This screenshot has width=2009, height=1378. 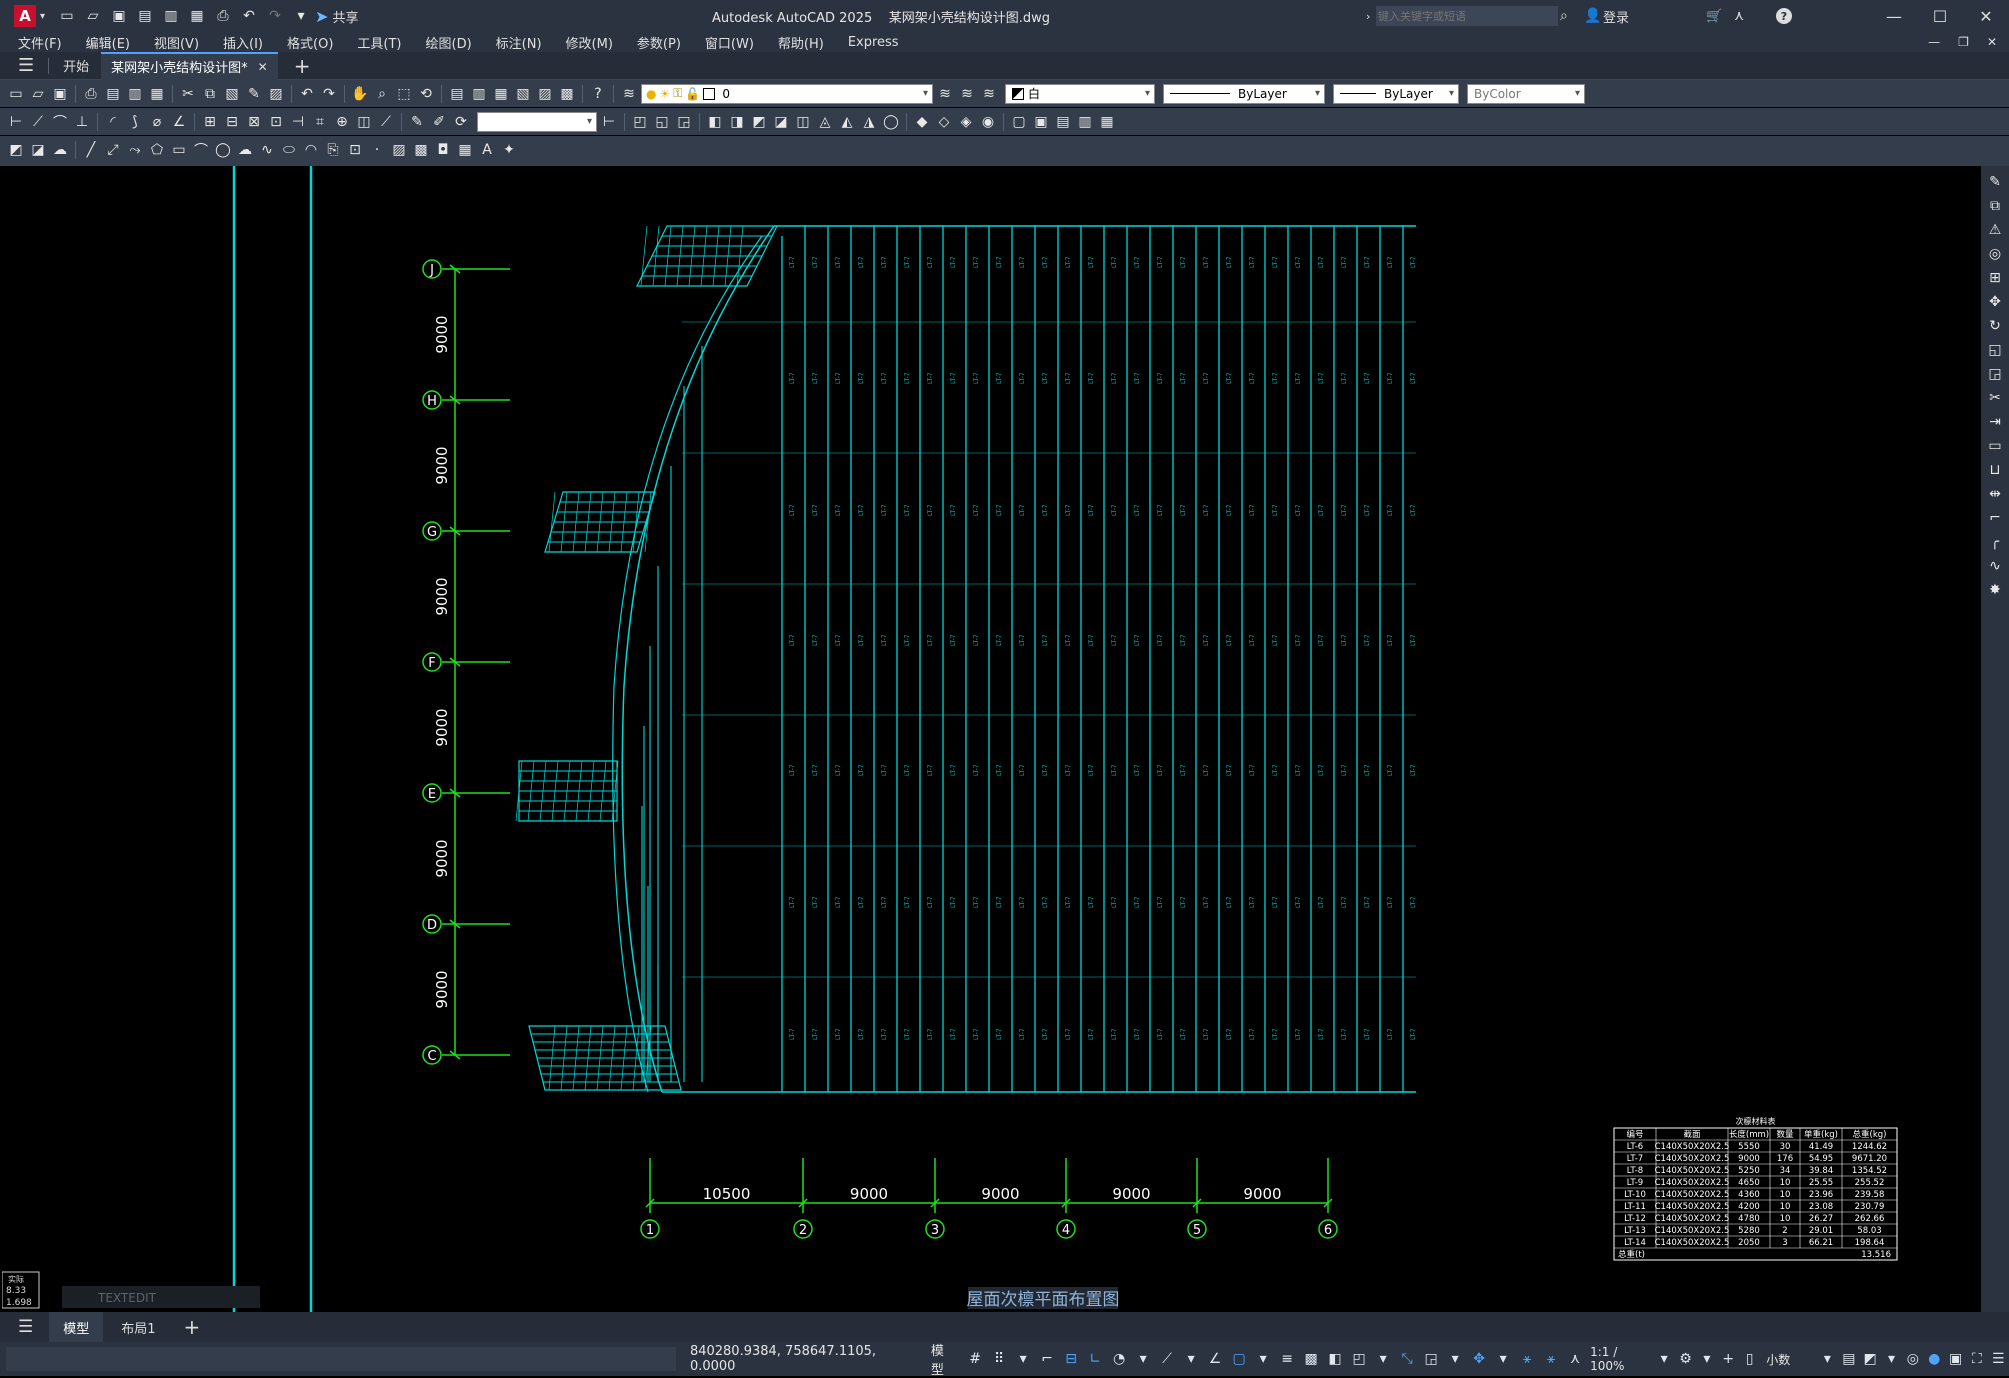 I want to click on doc-close-button: ✕, so click(x=1992, y=42).